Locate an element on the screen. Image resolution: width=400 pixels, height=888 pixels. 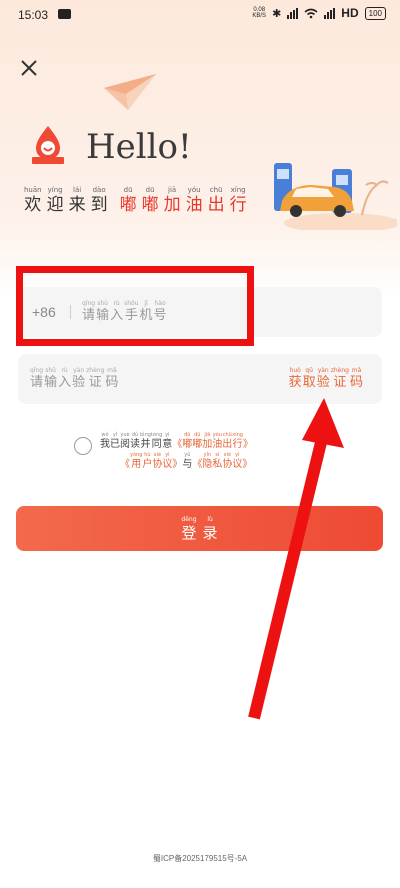
pinyin: tóng is located at coordinates (156, 435).